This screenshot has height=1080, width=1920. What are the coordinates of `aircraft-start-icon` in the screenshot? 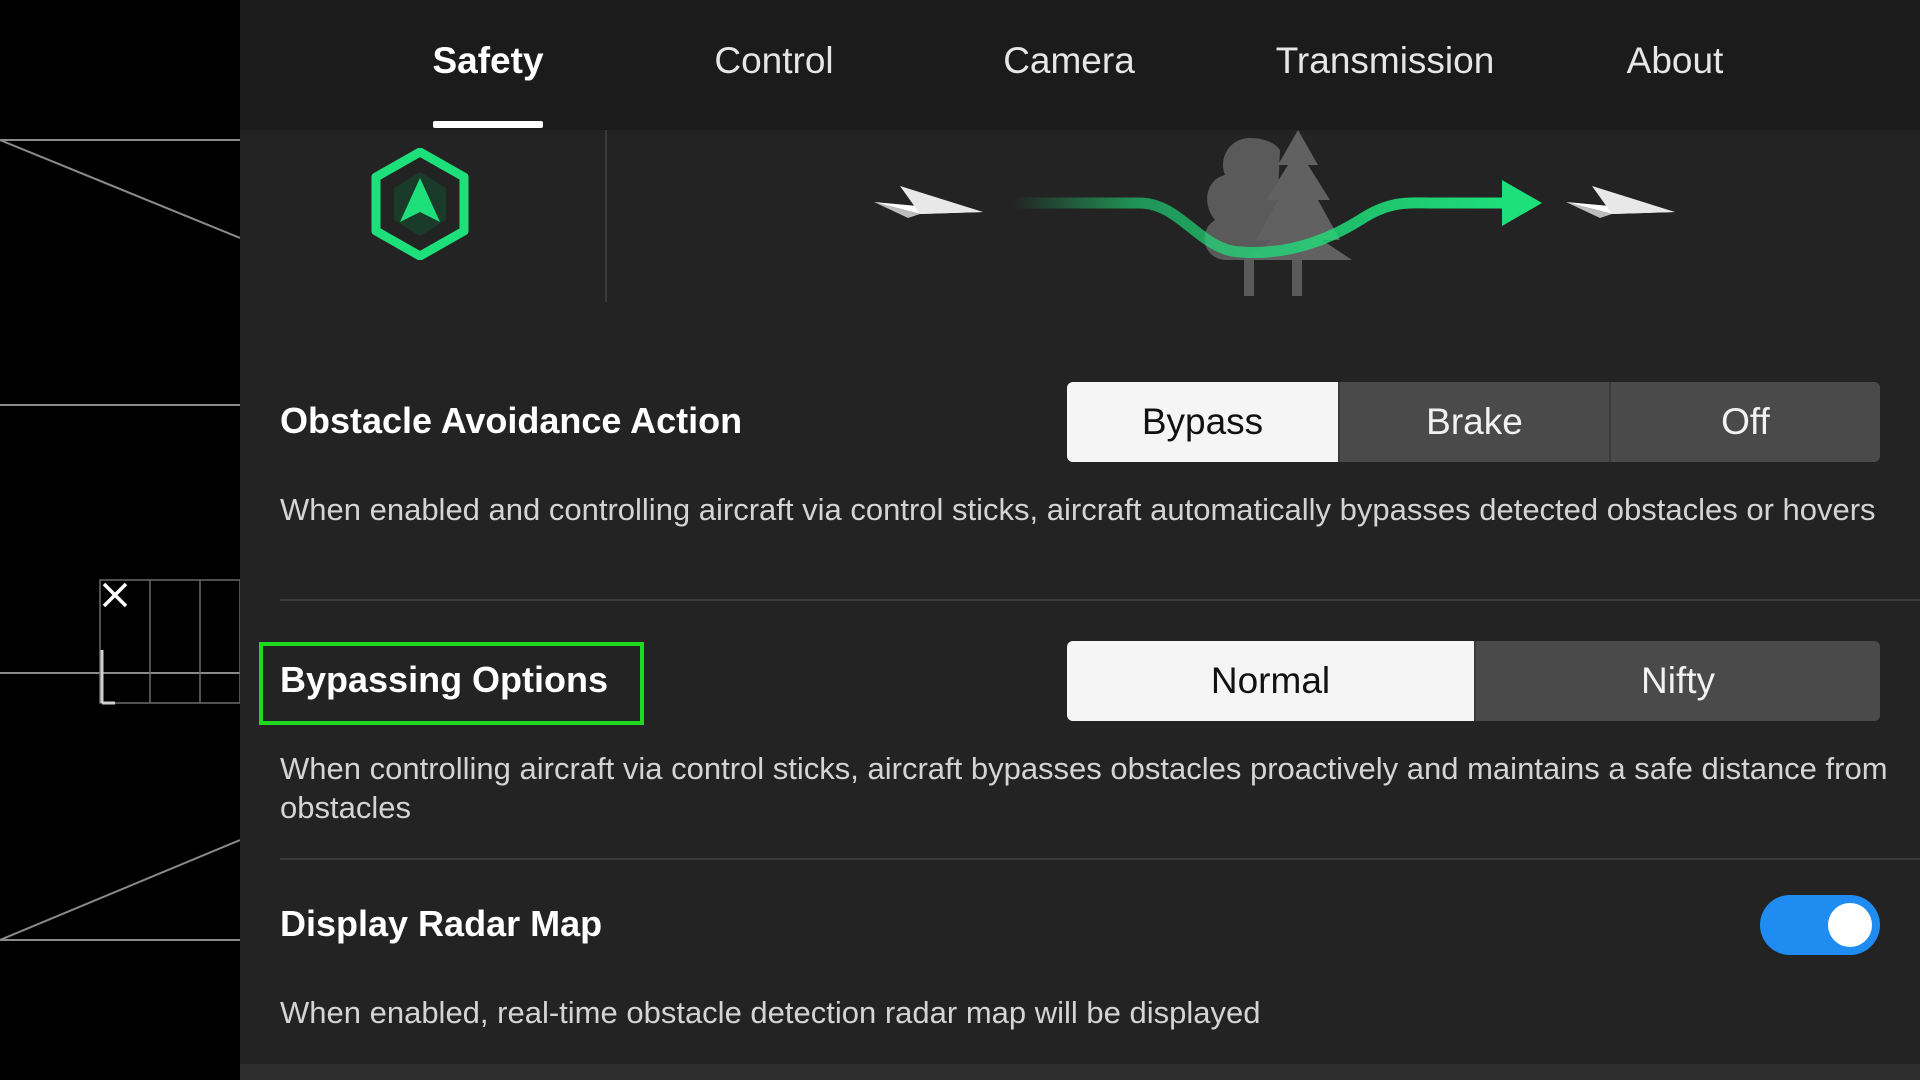 It's located at (928, 202).